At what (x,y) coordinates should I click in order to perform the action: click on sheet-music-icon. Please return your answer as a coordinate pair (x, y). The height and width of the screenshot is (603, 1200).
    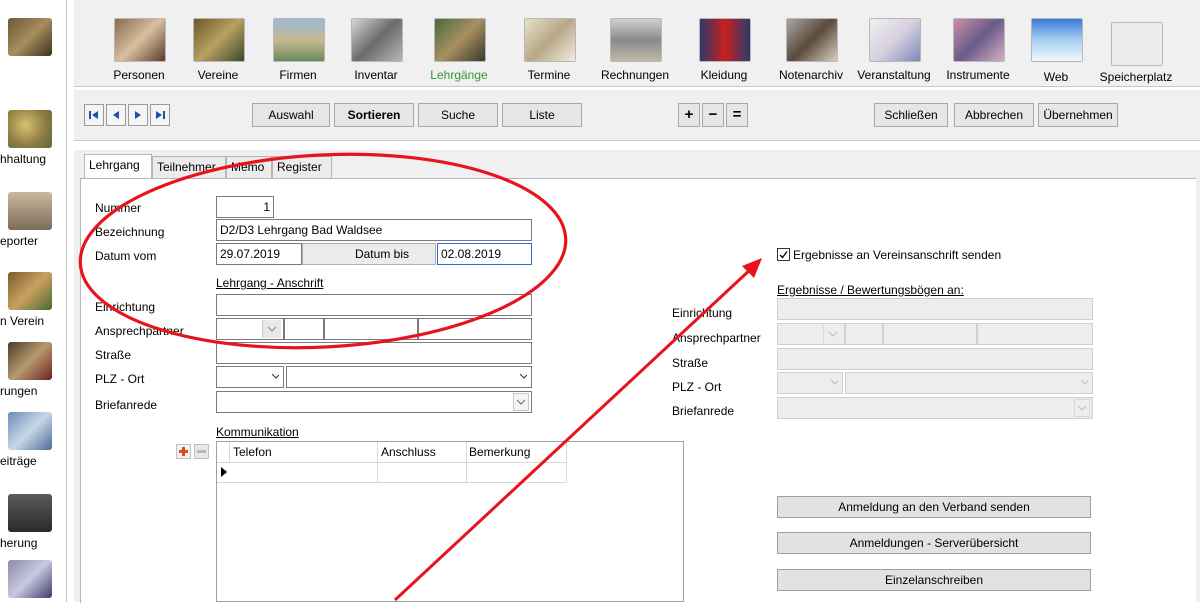
    Looking at the image, I should click on (812, 40).